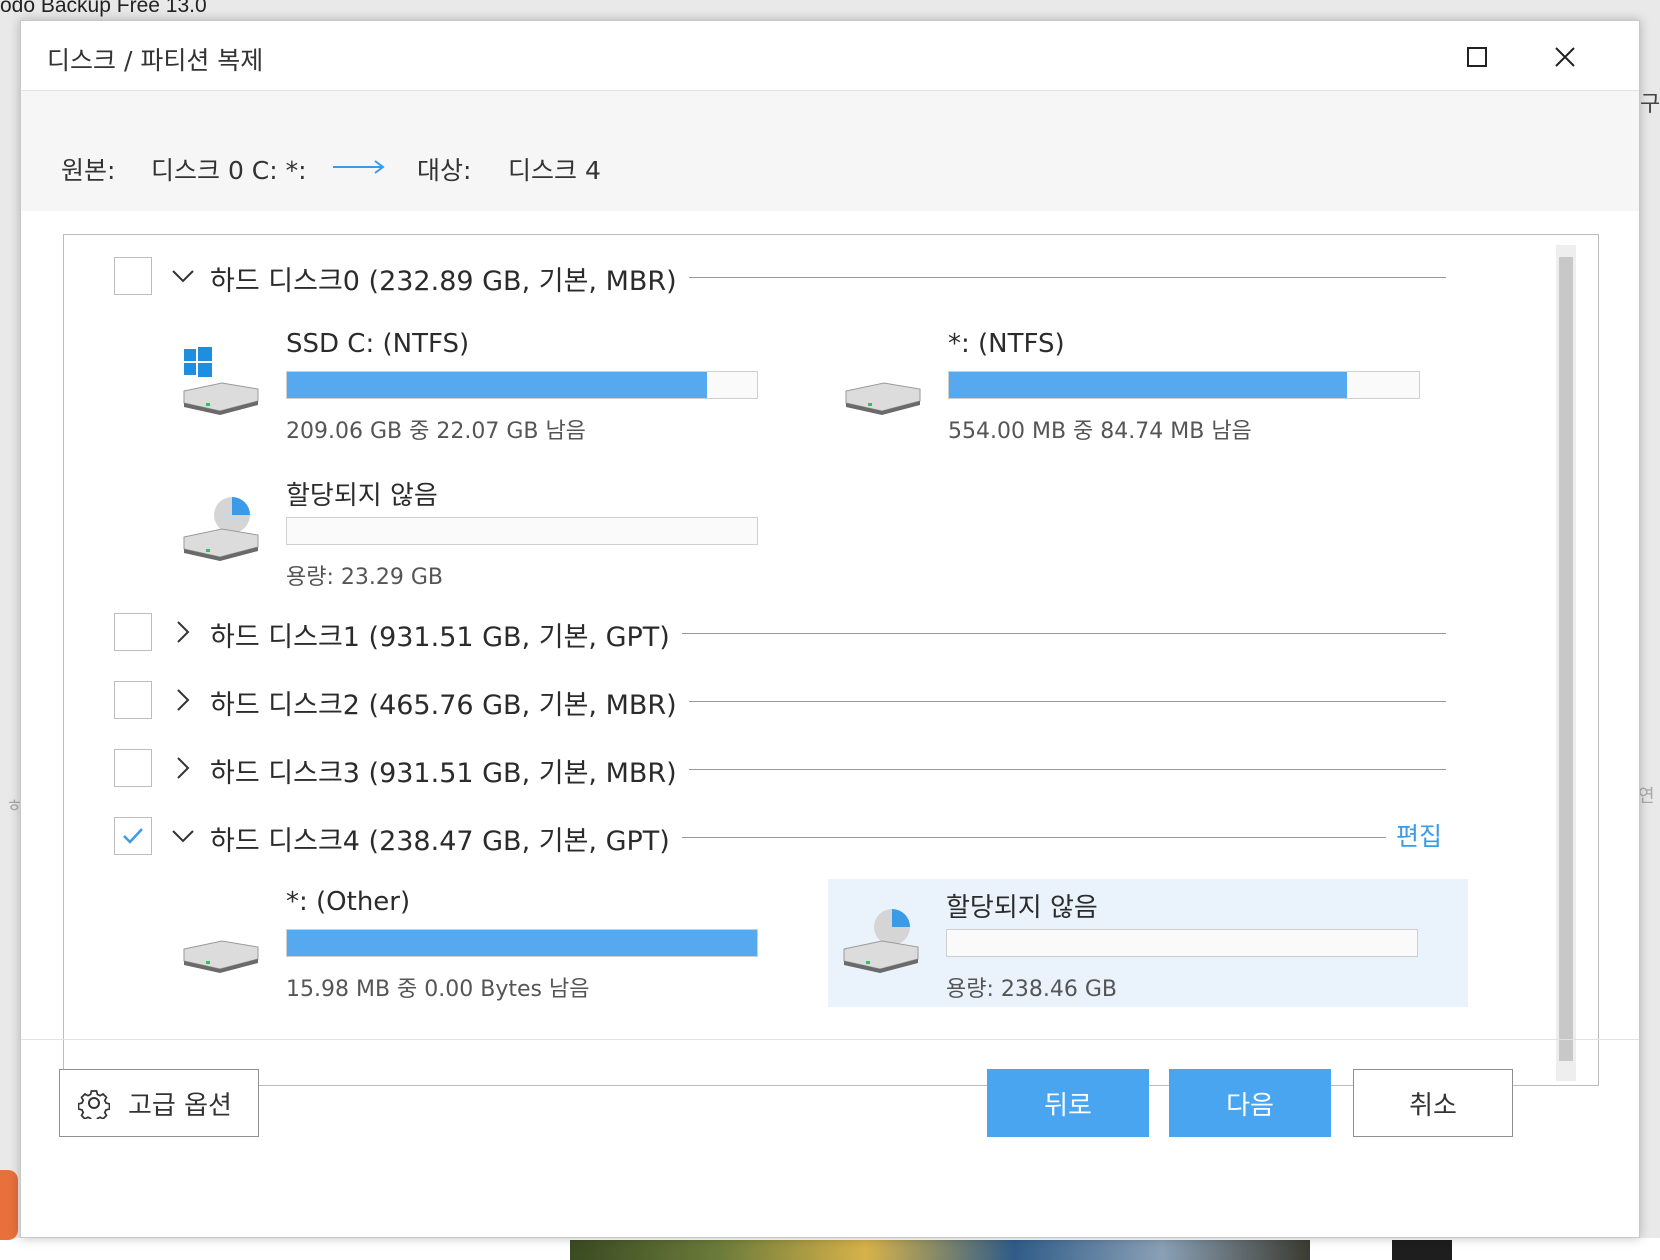  I want to click on disk-row-1: 하드 디스크1 (931.51 GB, 기본, GPT), so click(784, 633).